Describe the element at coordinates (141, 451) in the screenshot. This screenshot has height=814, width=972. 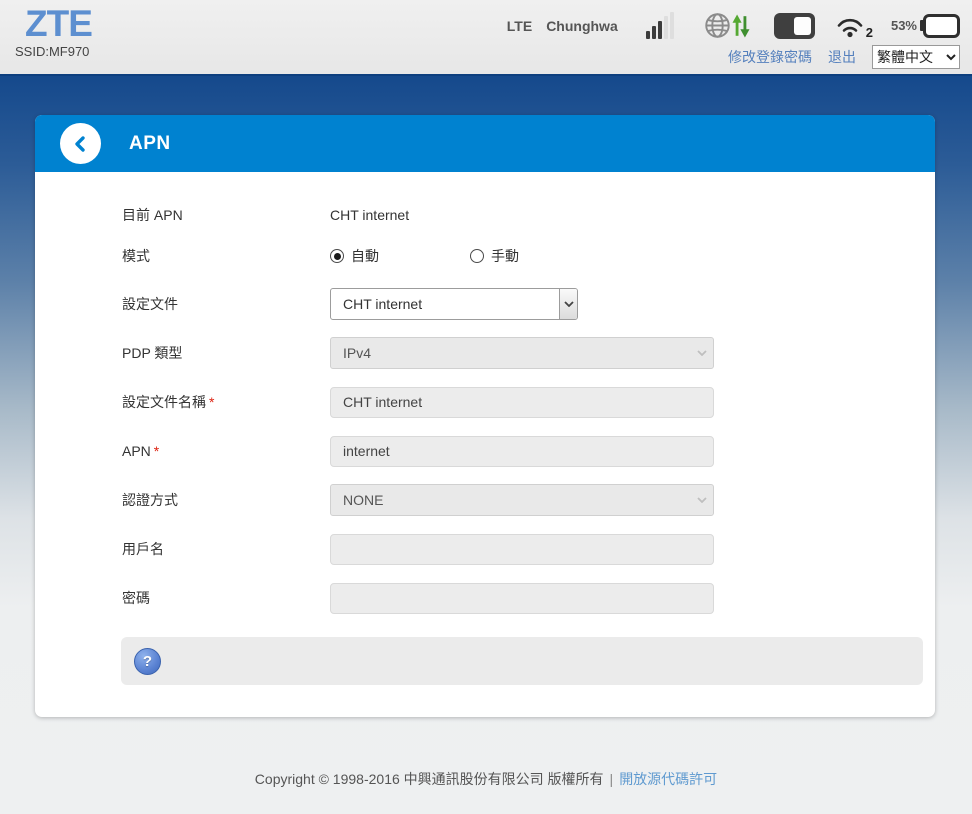
I see `apn-label: APN *` at that location.